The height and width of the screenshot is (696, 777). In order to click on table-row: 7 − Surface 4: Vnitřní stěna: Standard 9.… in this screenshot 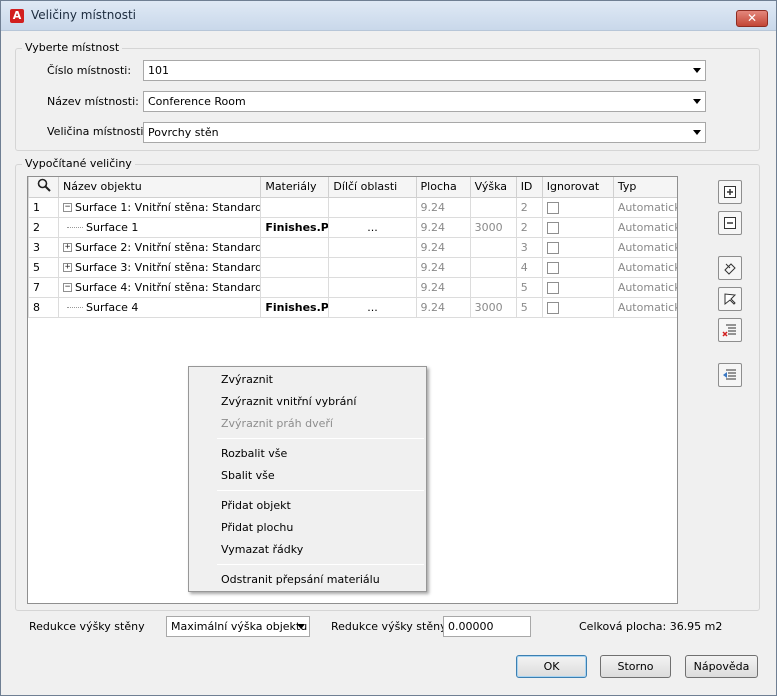, I will do `click(352, 287)`.